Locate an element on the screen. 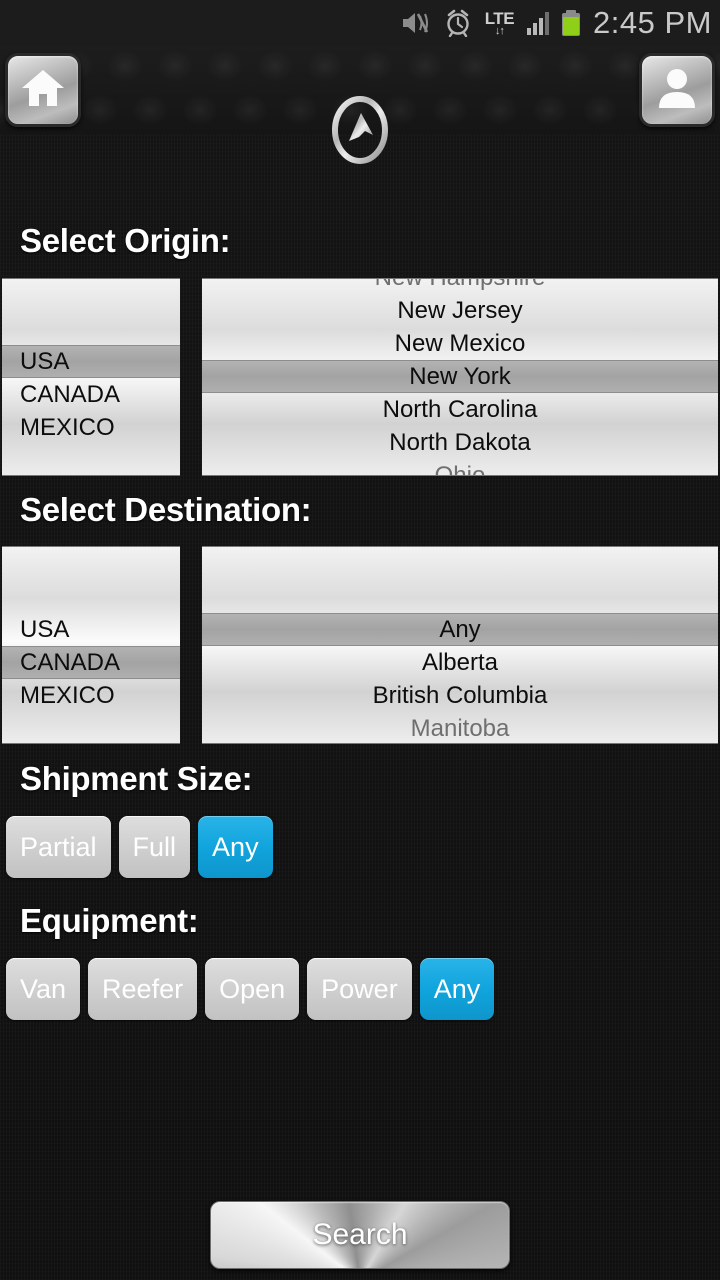  list-item: British Columbia is located at coordinates (460, 695).